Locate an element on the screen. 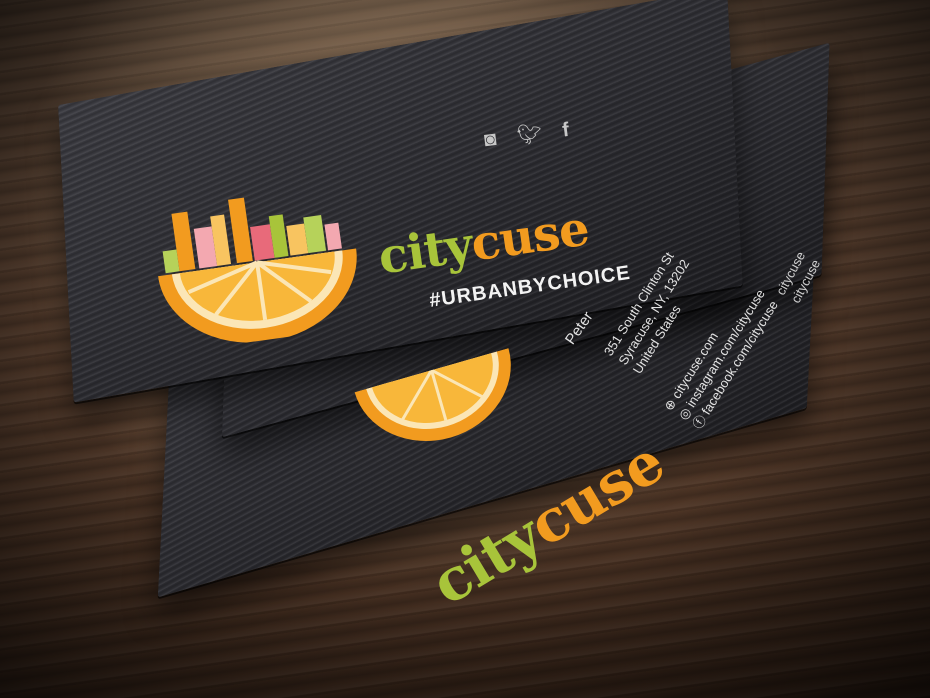  instagram-icon: ◙ is located at coordinates (490, 139).